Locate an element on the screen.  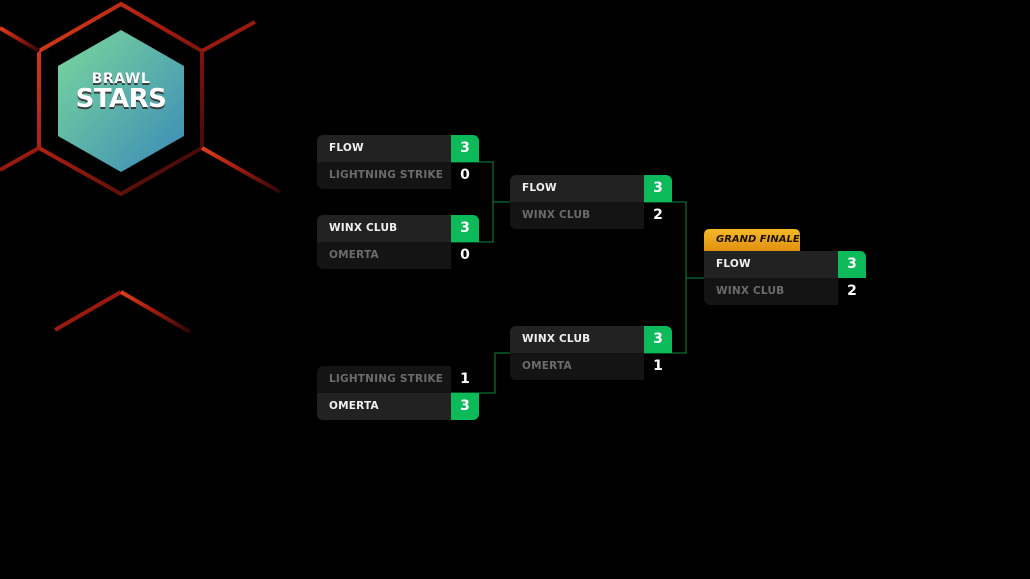
match-qf2: WINX CLUB 3 OMERTA 0 is located at coordinates (398, 242).